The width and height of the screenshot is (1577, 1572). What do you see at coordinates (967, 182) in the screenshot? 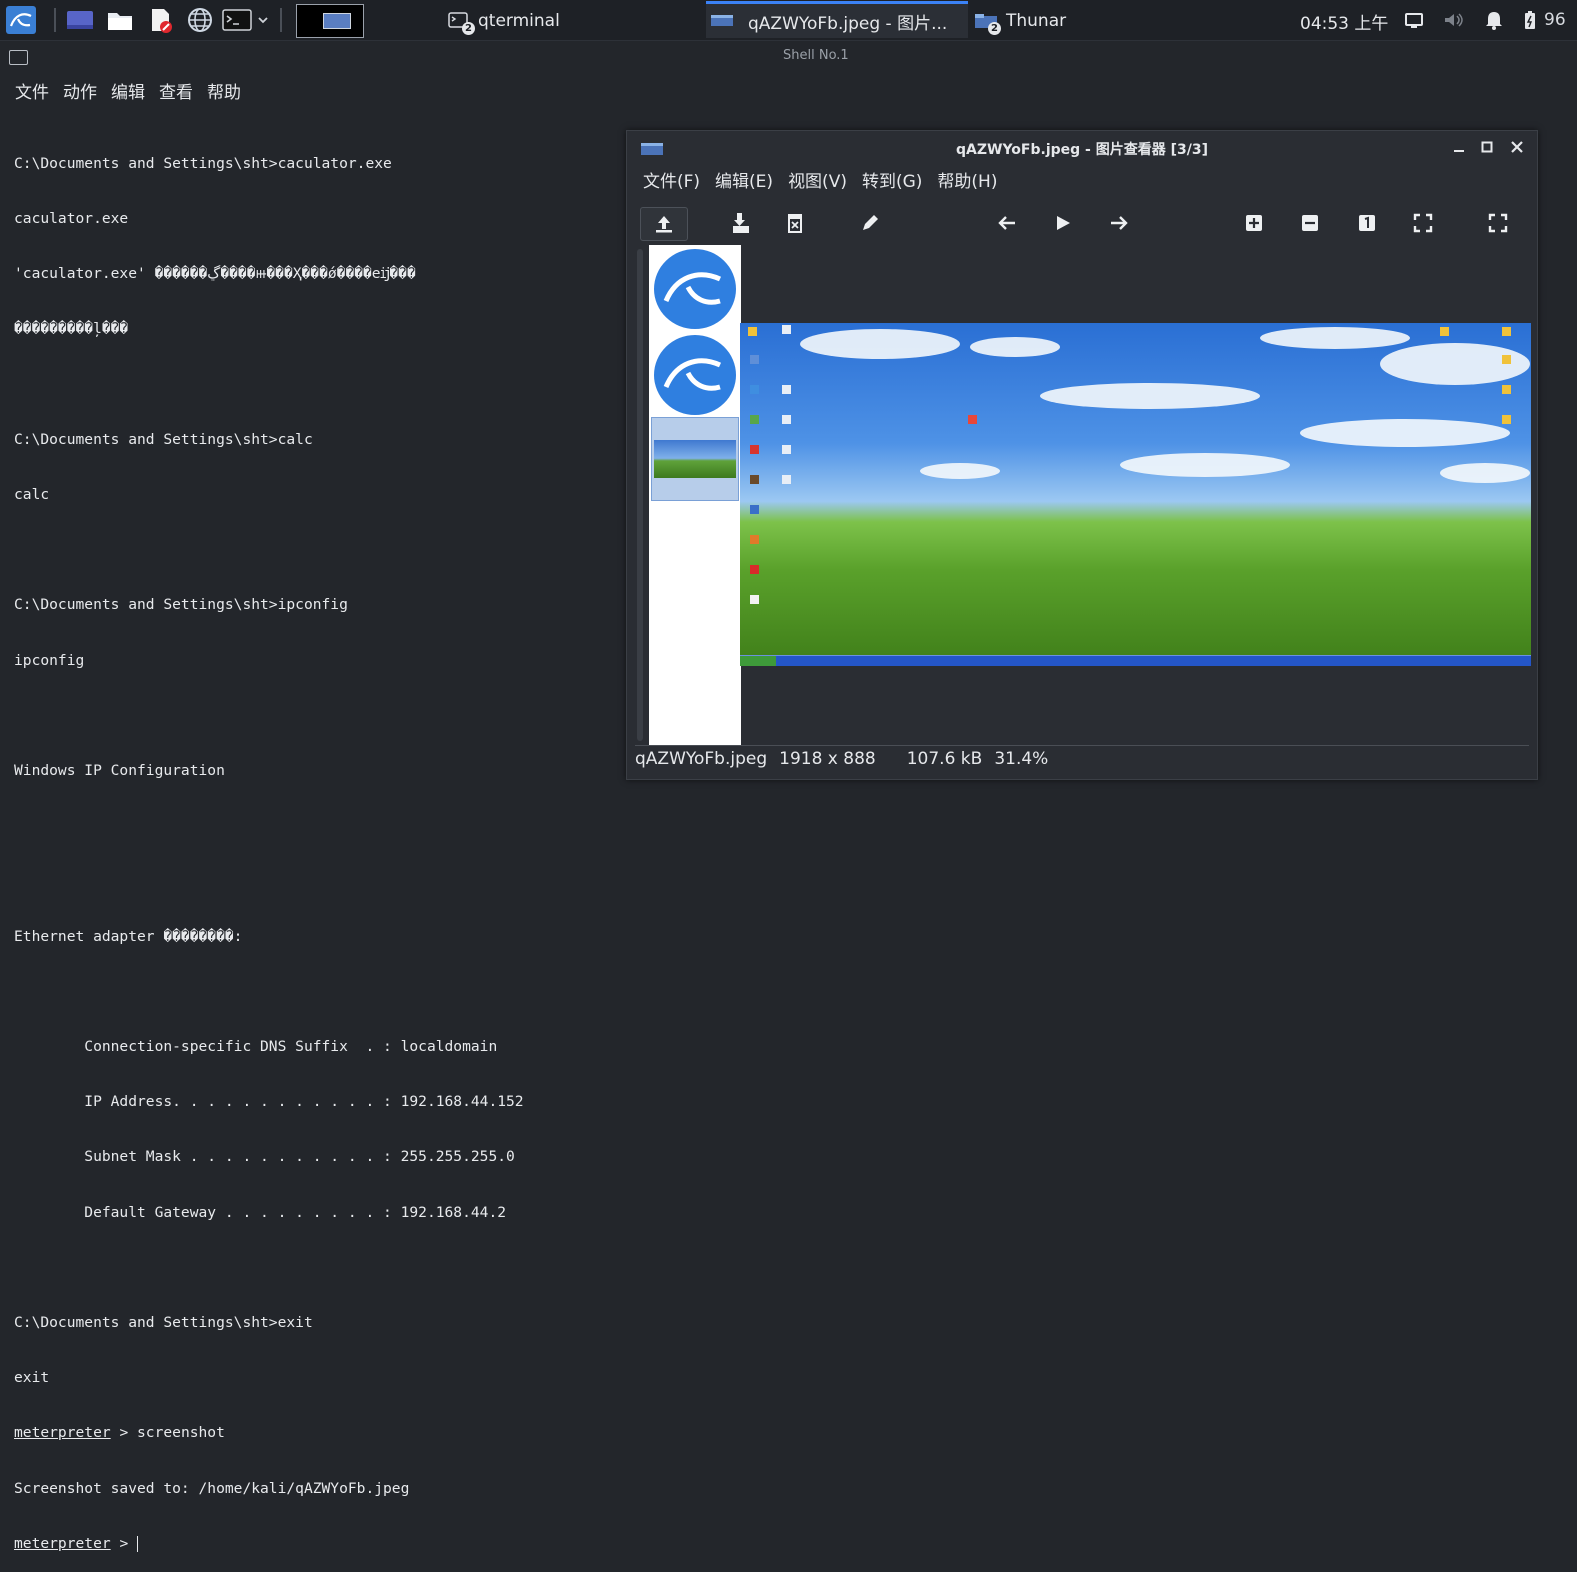
I see `menu-help: 帮助(H)` at bounding box center [967, 182].